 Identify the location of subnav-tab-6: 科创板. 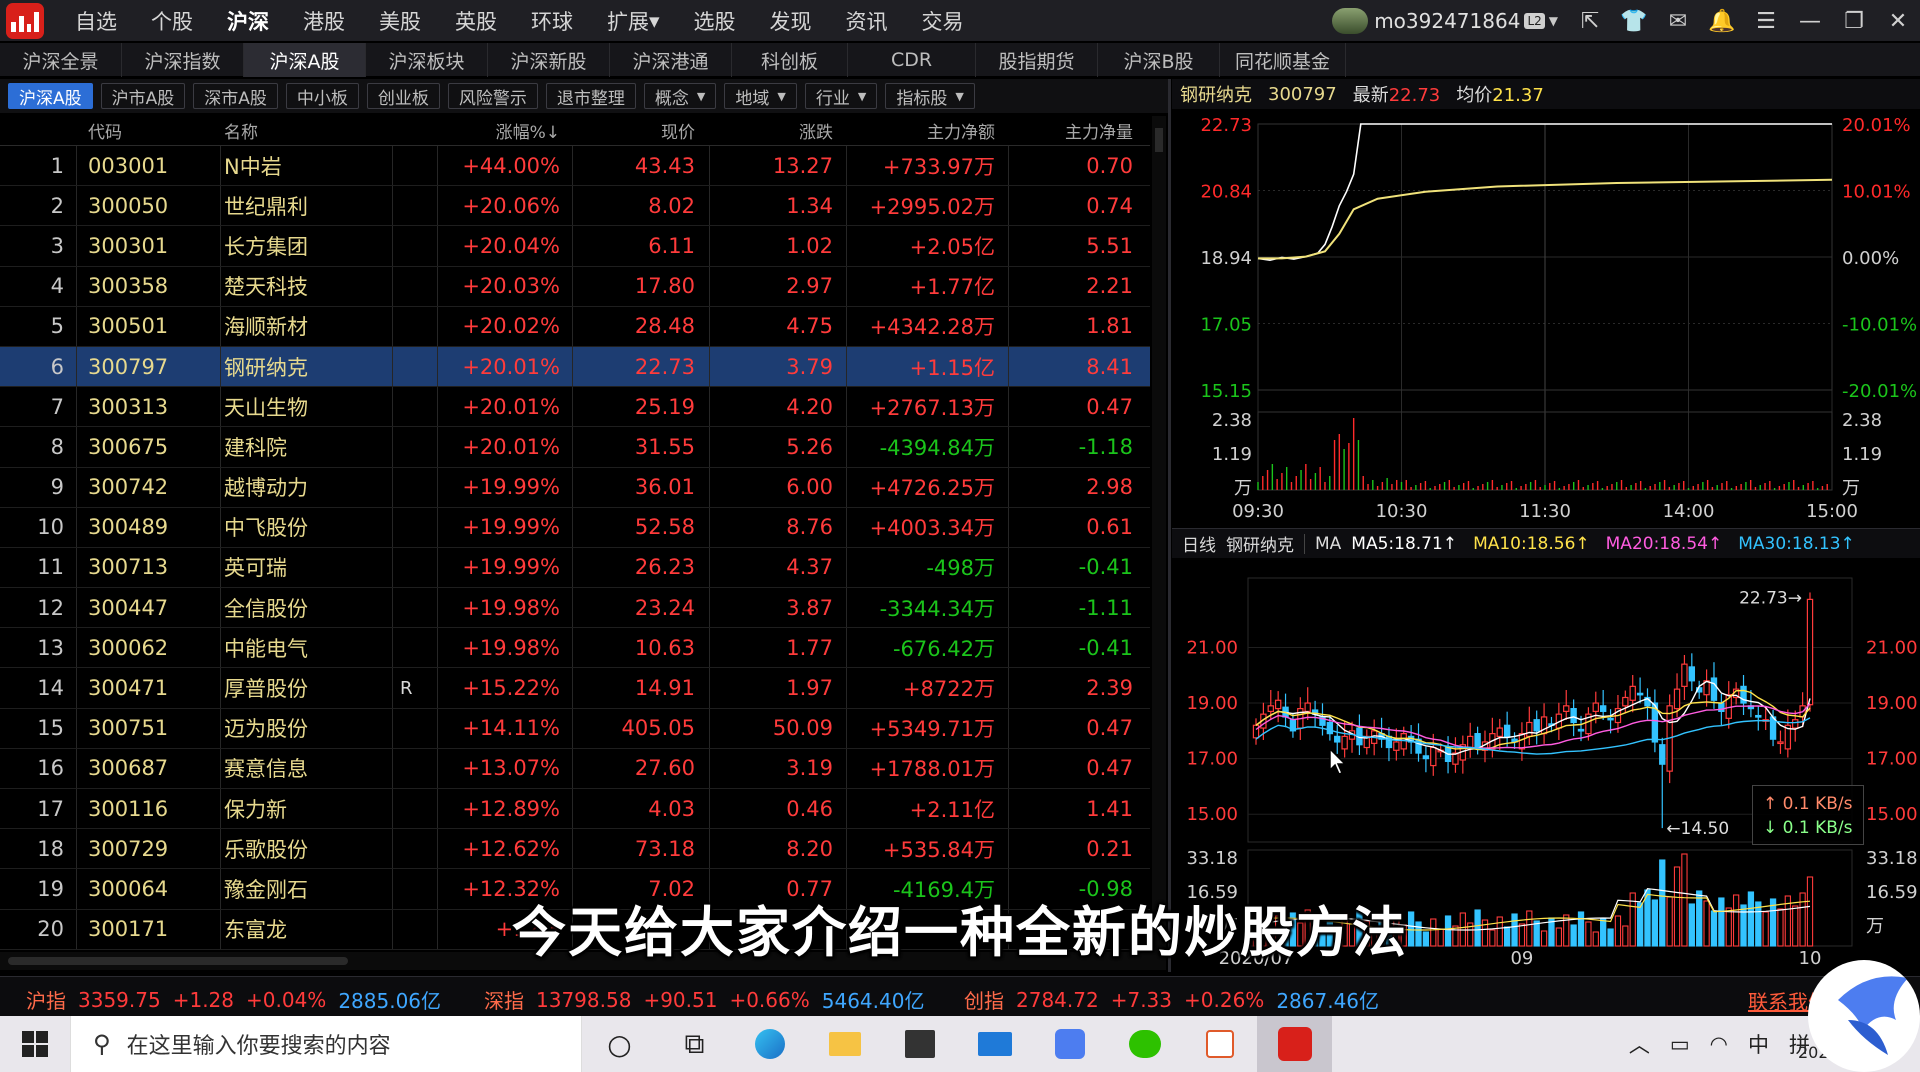
(790, 60).